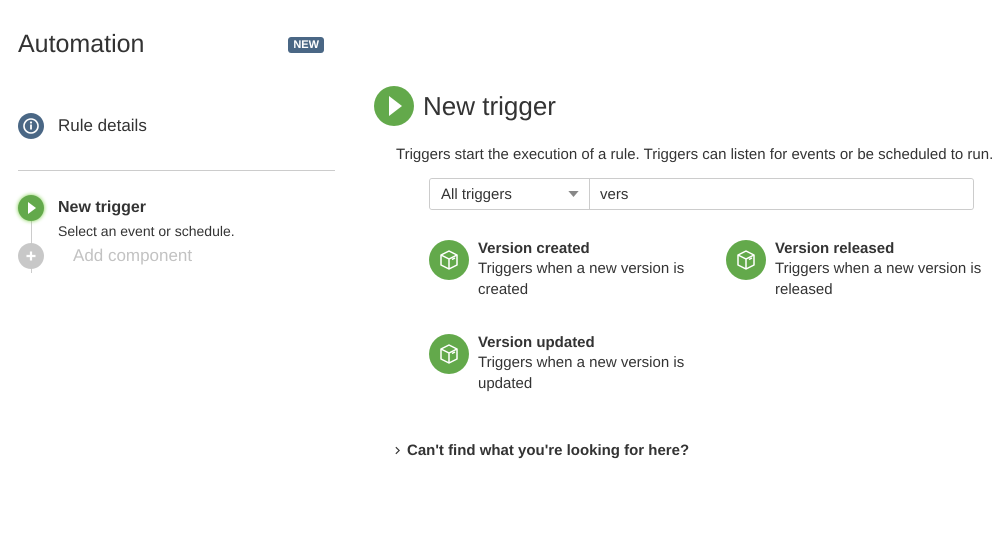 This screenshot has height=554, width=999. Describe the element at coordinates (397, 450) in the screenshot. I see `chevron-icon` at that location.